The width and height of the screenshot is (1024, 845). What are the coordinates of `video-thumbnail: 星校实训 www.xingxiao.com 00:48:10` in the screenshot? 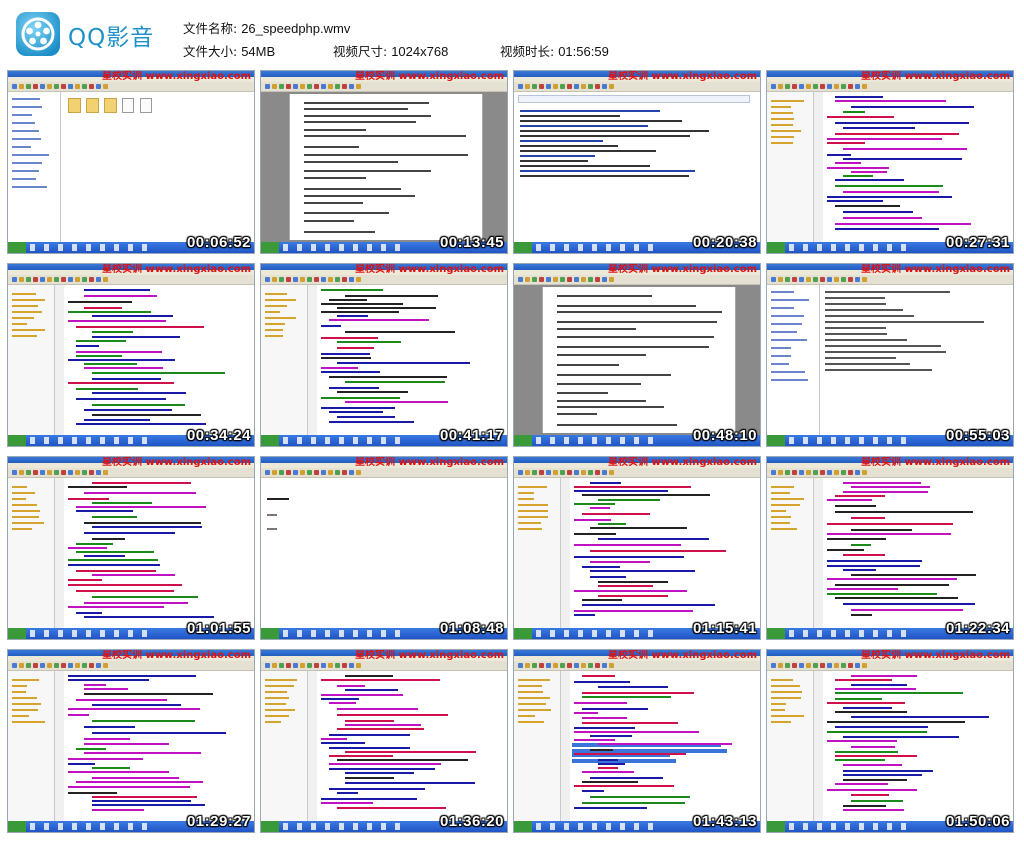 It's located at (637, 355).